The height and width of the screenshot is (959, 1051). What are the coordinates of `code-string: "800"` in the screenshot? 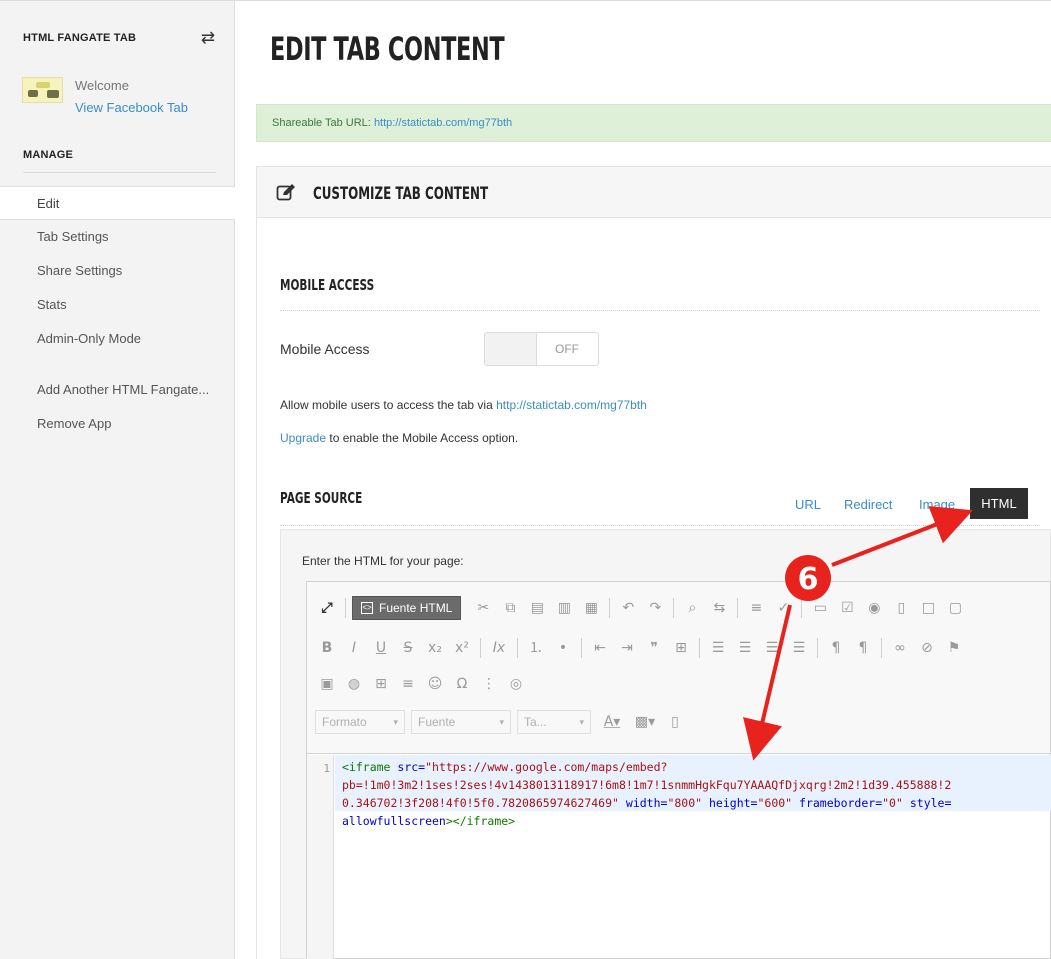 It's located at (685, 803).